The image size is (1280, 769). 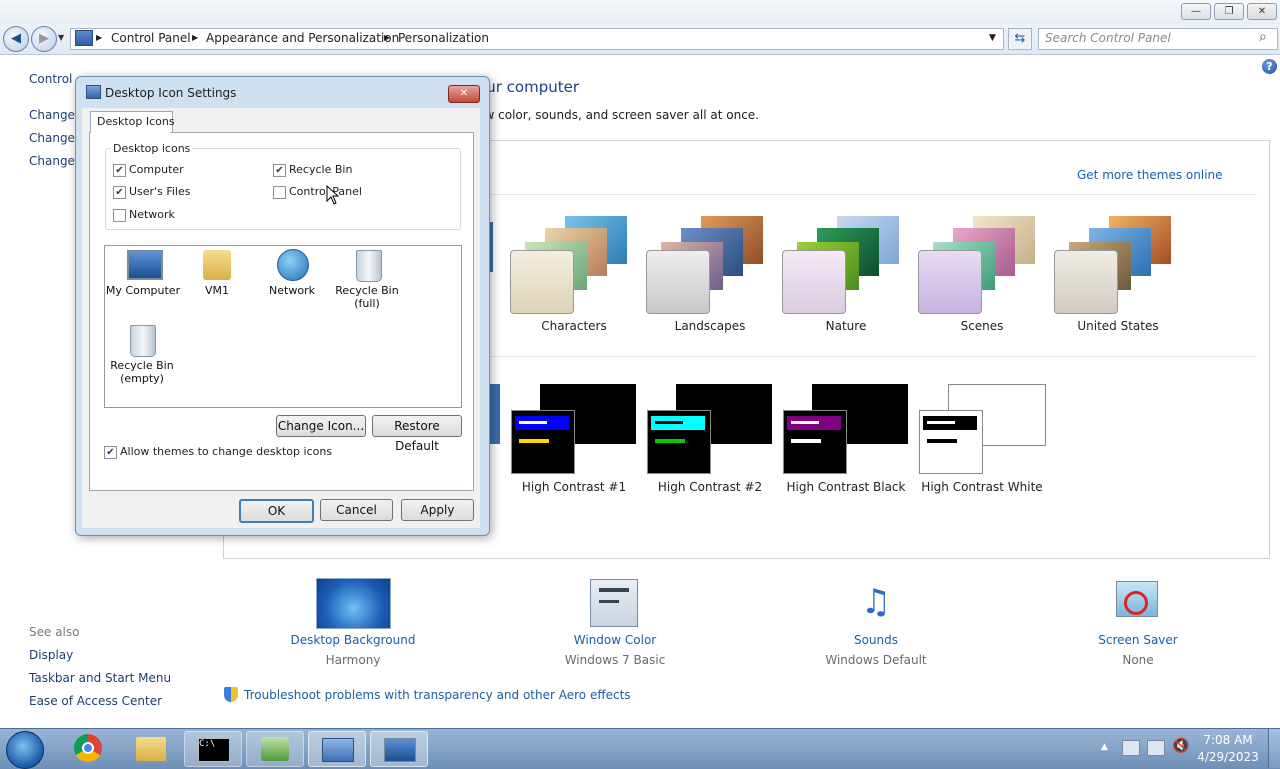 I want to click on icon-label: My Computer, so click(x=143, y=290).